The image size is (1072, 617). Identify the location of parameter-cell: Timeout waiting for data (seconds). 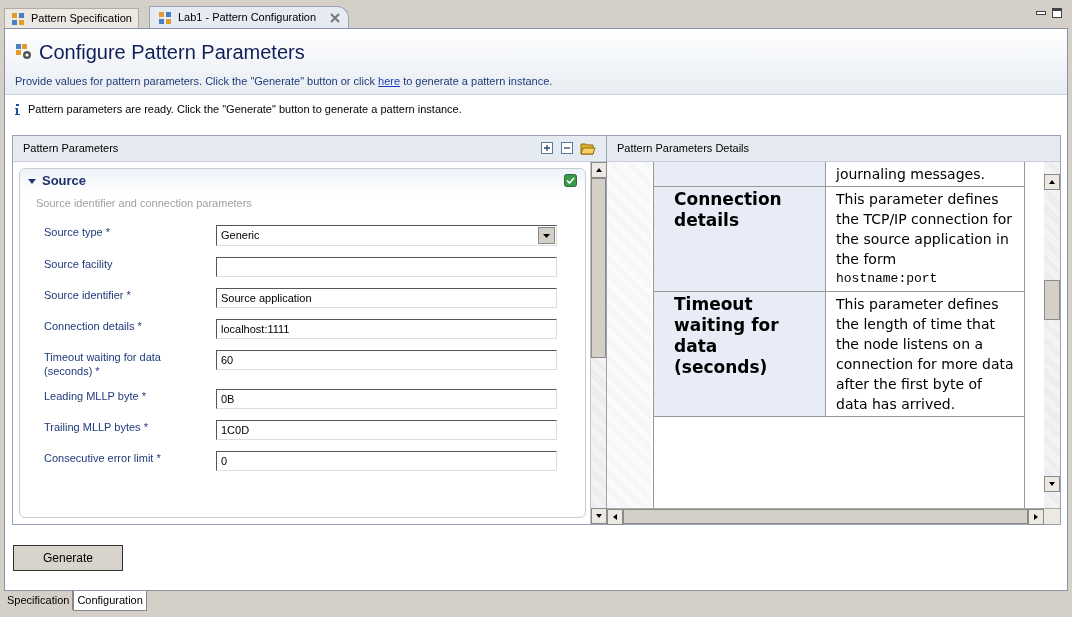
(740, 353).